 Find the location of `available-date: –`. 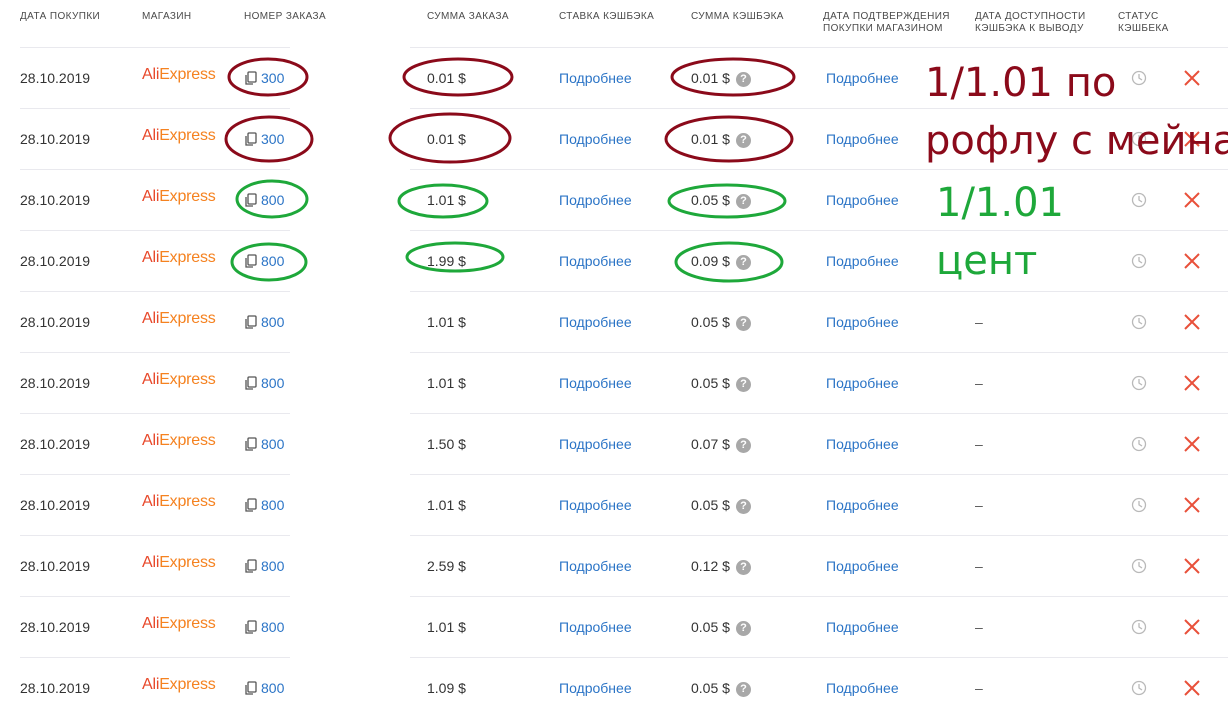

available-date: – is located at coordinates (979, 444).